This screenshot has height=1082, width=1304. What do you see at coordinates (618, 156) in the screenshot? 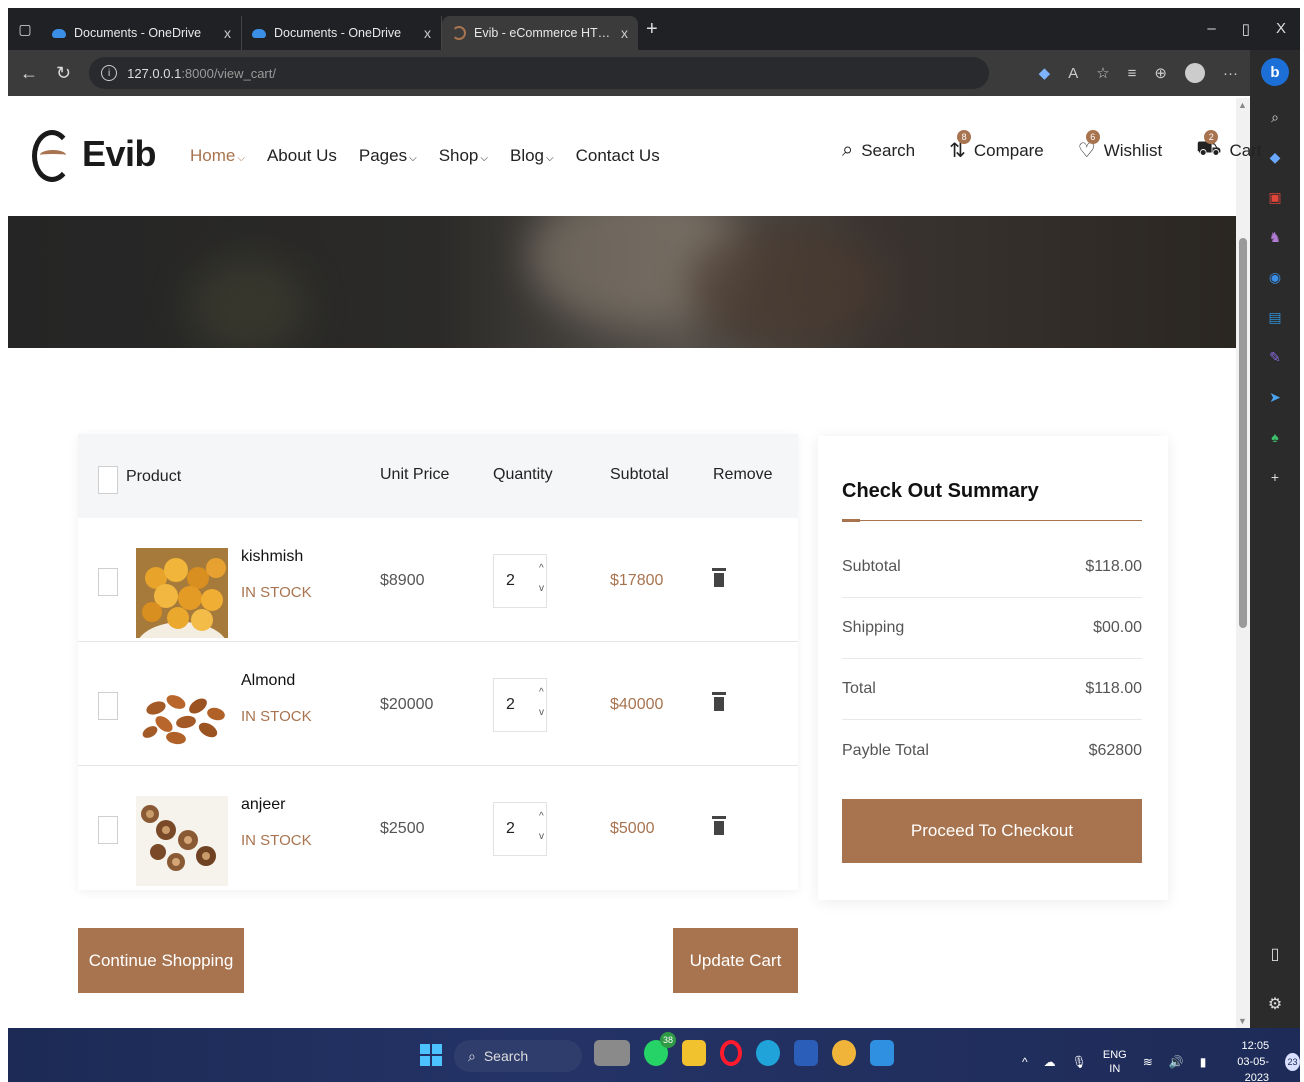
I see `nav-contact-us: Contact Us` at bounding box center [618, 156].